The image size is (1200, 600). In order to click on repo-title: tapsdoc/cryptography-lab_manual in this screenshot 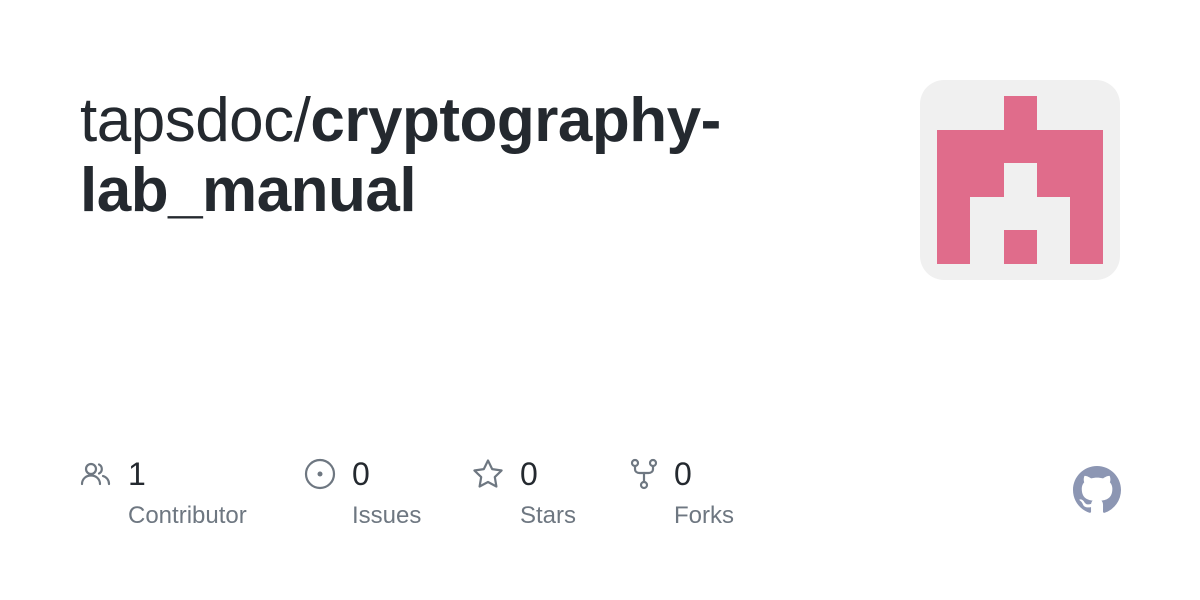, I will do `click(430, 156)`.